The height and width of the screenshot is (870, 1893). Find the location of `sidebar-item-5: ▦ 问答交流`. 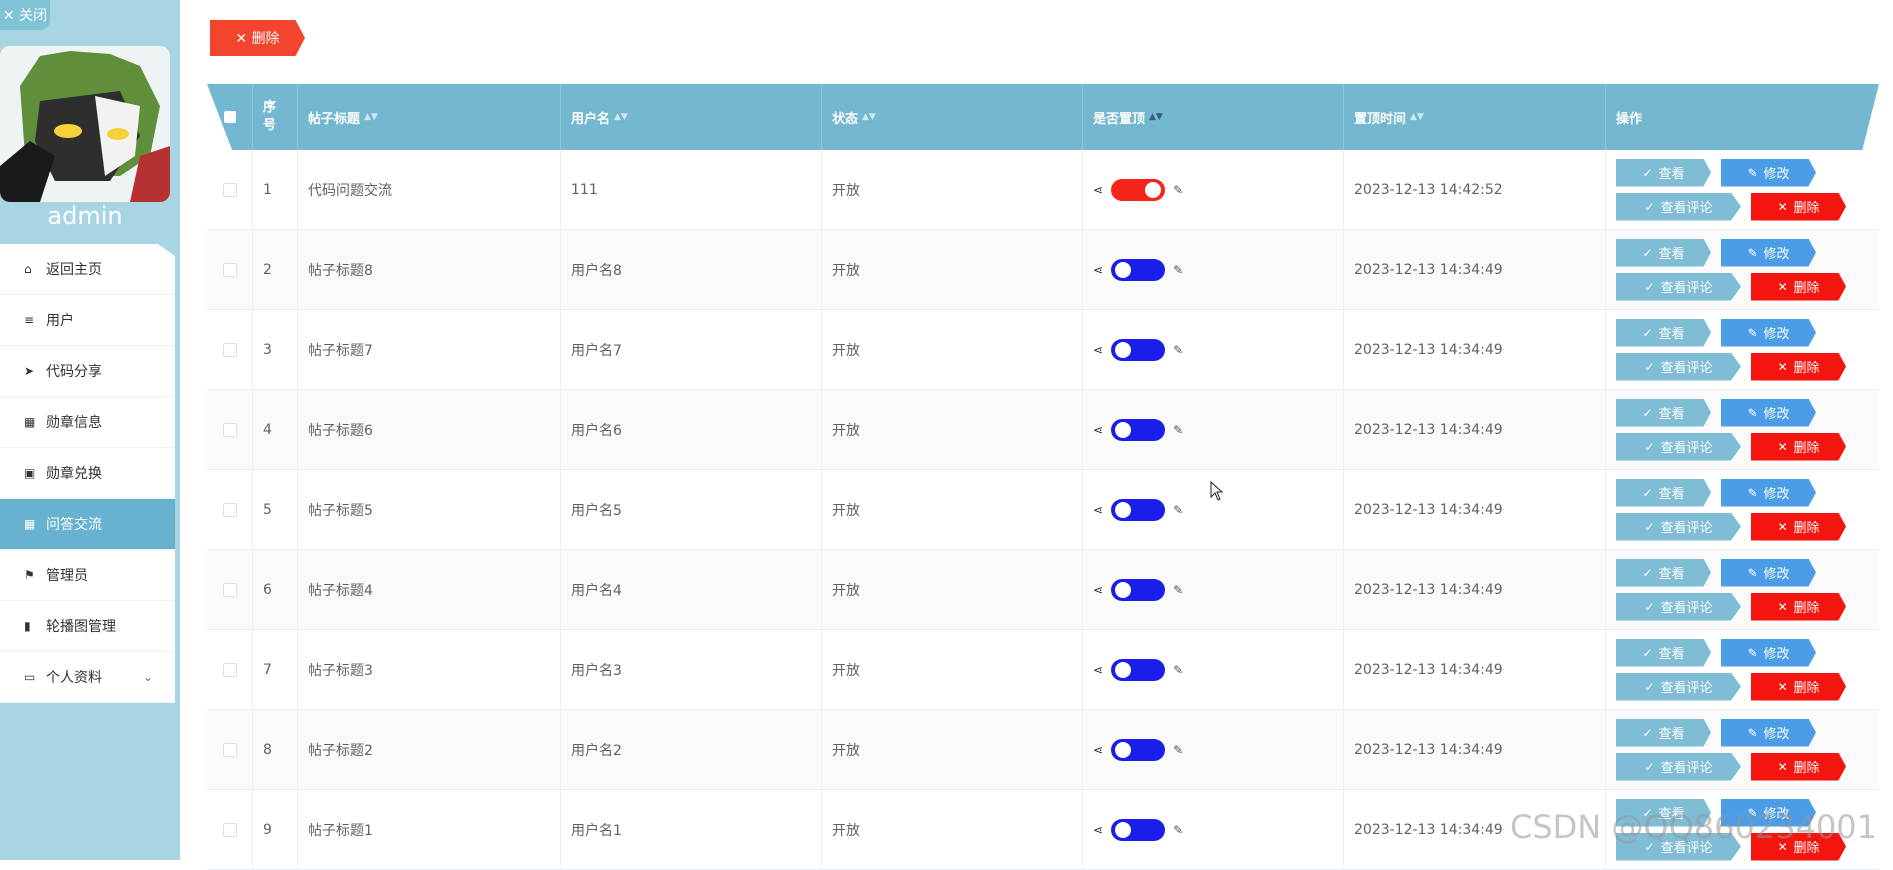

sidebar-item-5: ▦ 问答交流 is located at coordinates (87, 524).